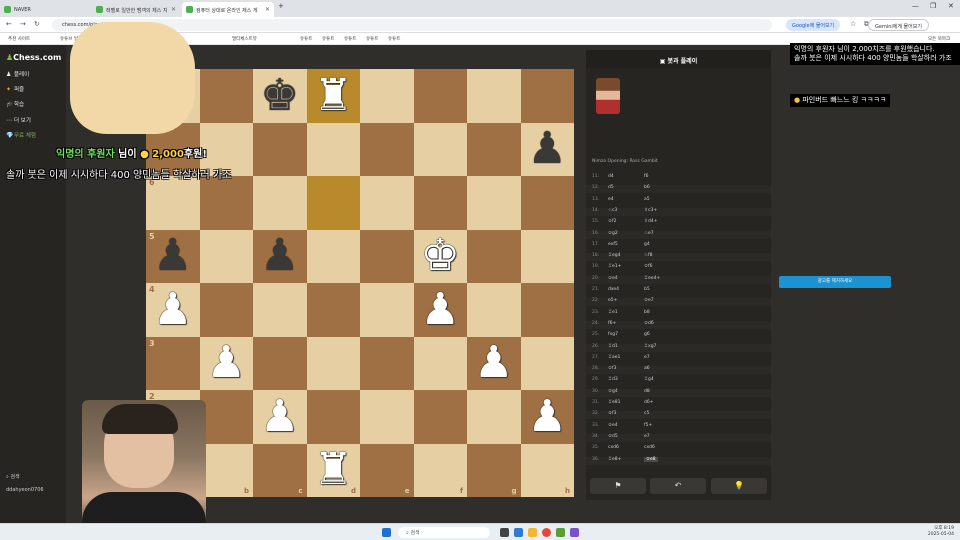 This screenshot has width=960, height=540. What do you see at coordinates (25, 490) in the screenshot?
I see `sidebar-username: ddahyeon0706` at bounding box center [25, 490].